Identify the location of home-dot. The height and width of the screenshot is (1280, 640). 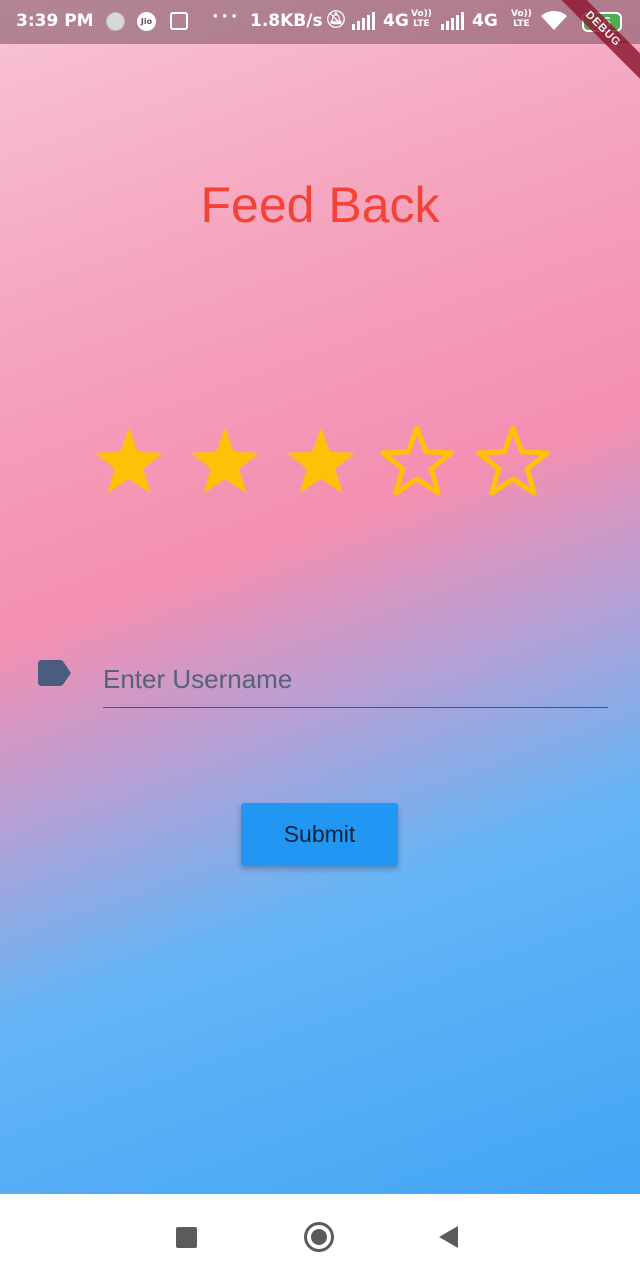
(319, 1237).